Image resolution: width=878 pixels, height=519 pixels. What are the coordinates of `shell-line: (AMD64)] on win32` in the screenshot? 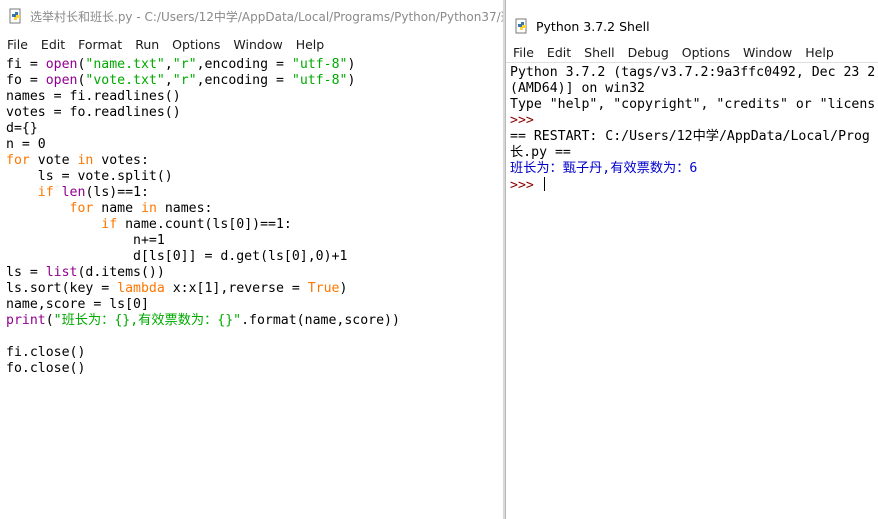 It's located at (577, 88).